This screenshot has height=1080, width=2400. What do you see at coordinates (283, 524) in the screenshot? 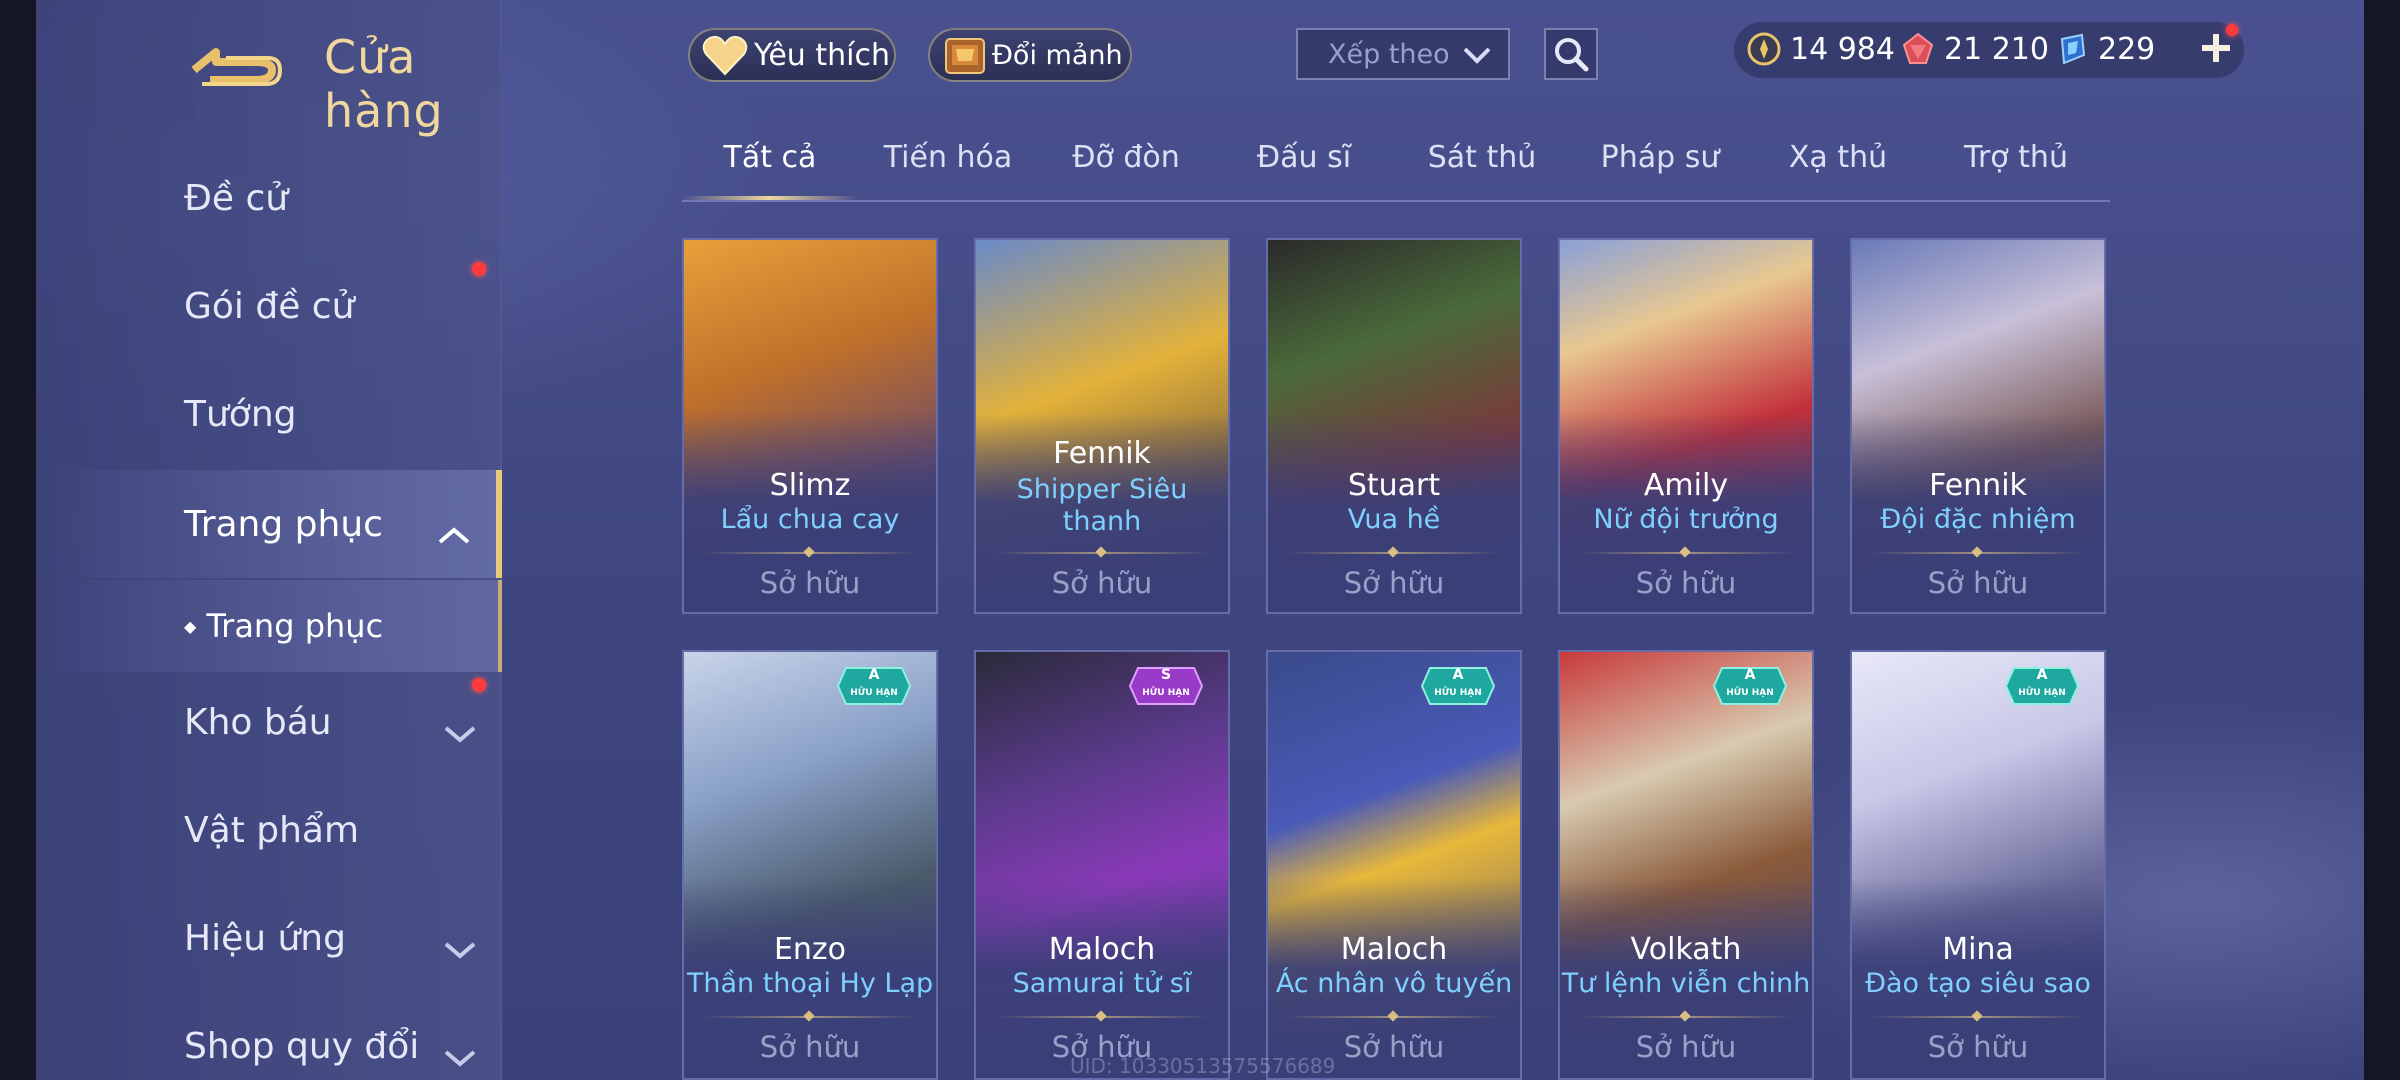
I see `sidebar-item-label: Trang phục` at bounding box center [283, 524].